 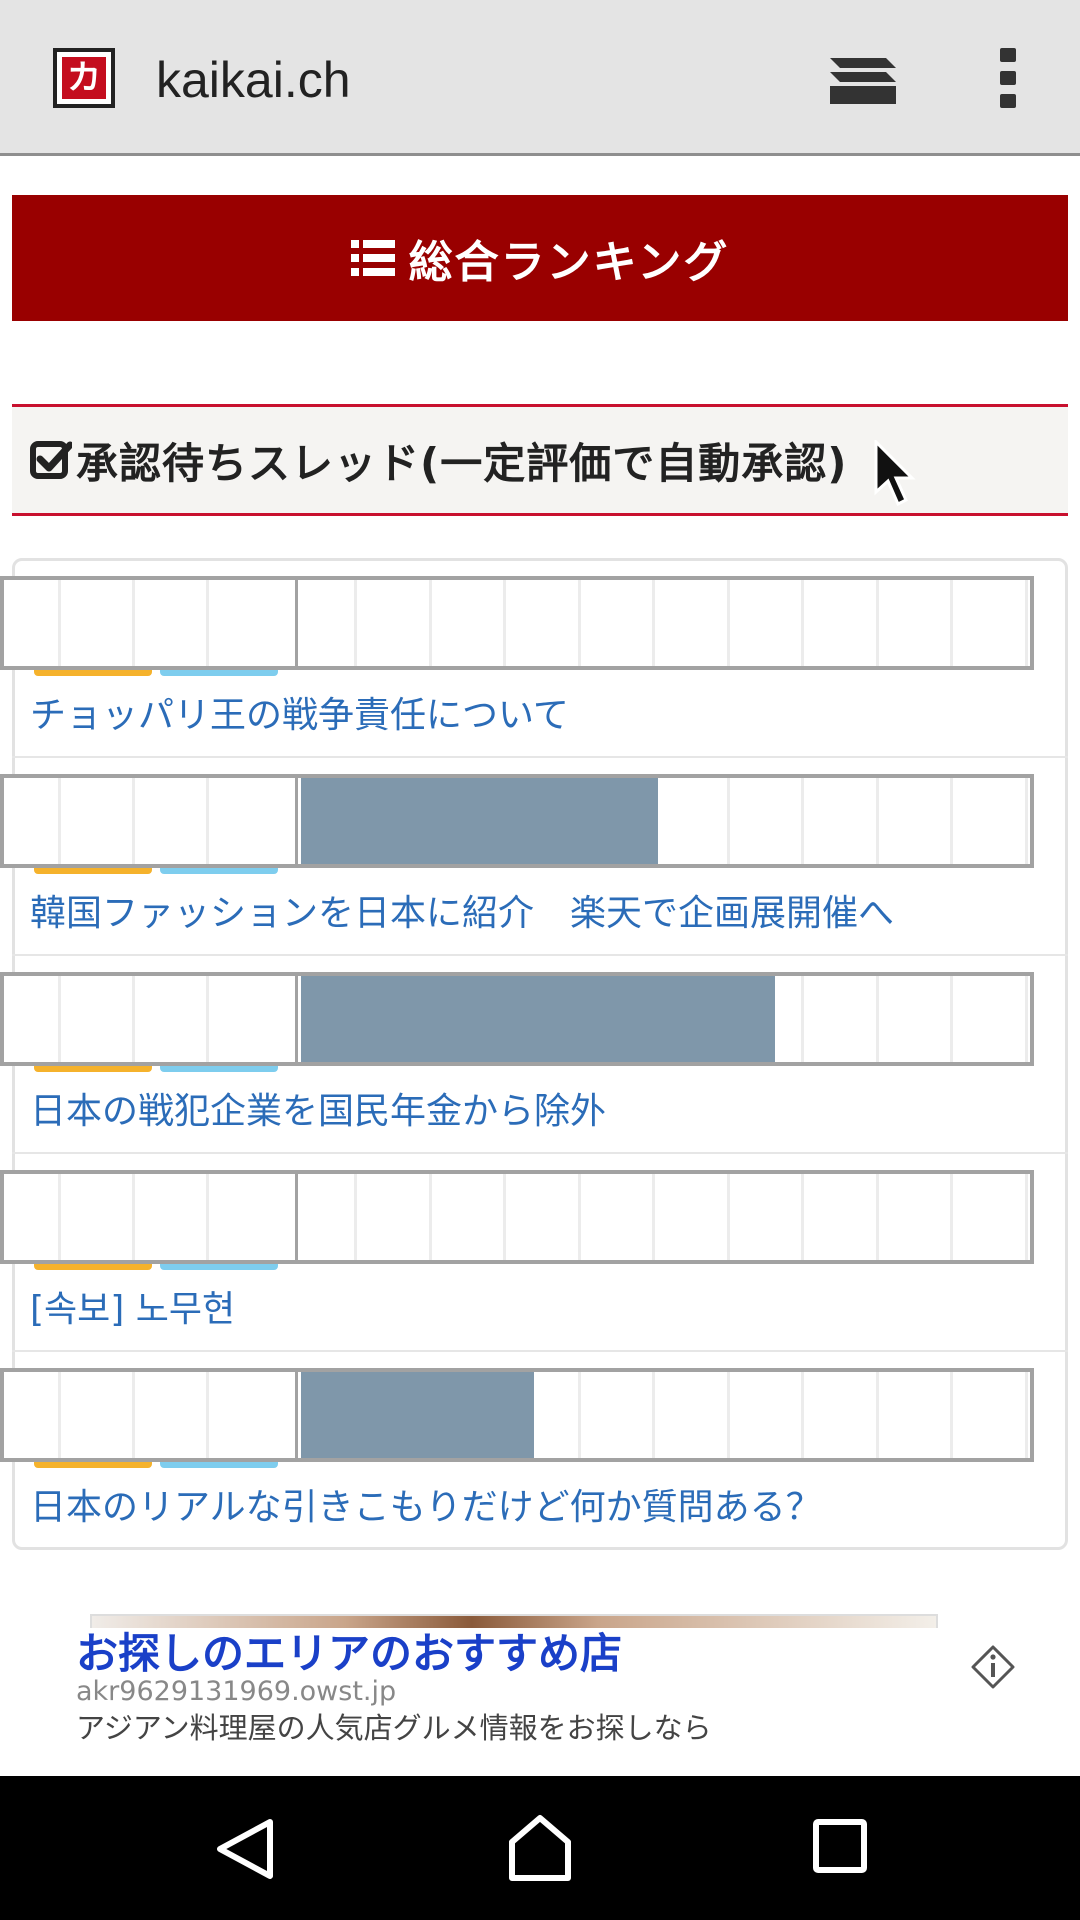 What do you see at coordinates (895, 473) in the screenshot?
I see `mouse-cursor-icon` at bounding box center [895, 473].